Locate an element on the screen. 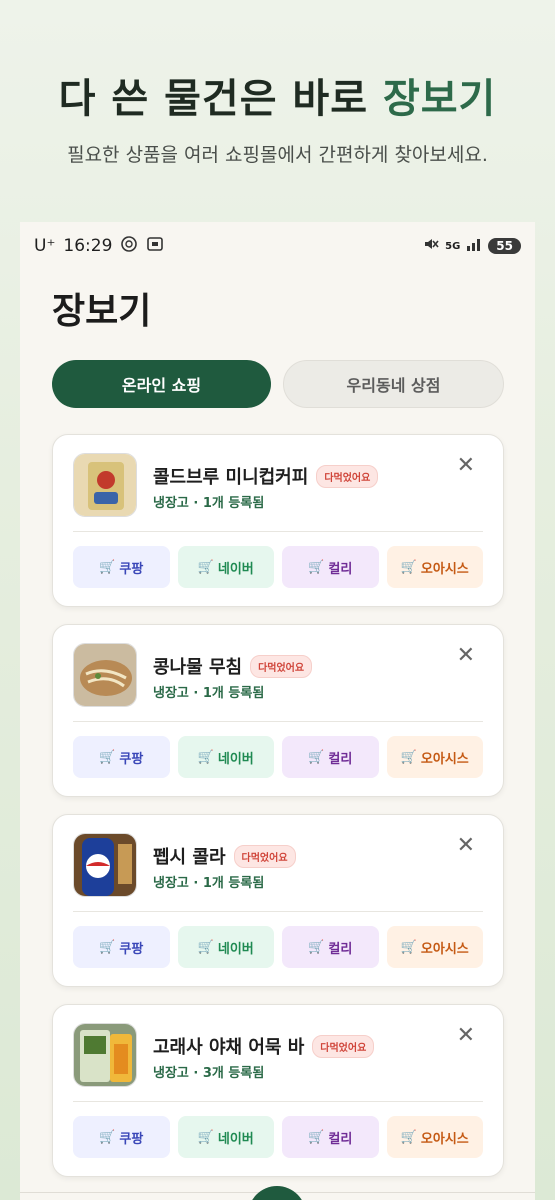 This screenshot has width=555, height=1200. item-name: 펩시 콜라 is located at coordinates (189, 857).